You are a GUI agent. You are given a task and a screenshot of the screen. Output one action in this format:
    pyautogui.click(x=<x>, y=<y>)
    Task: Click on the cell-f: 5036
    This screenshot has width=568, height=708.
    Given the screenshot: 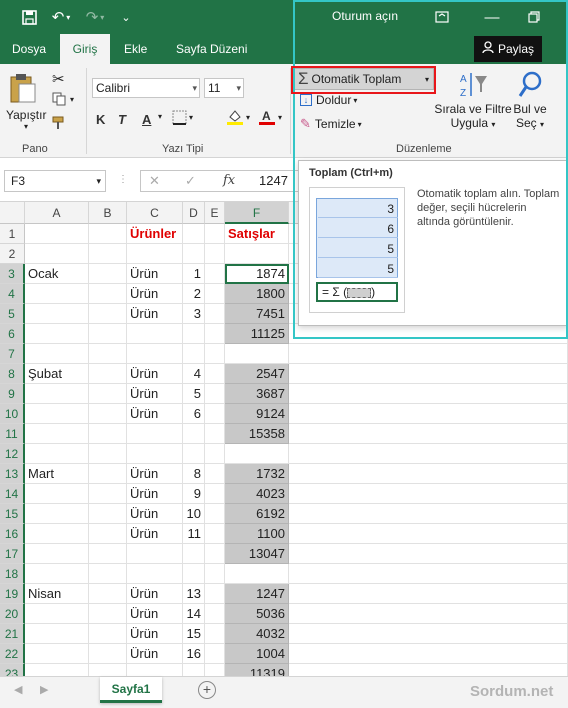 What is the action you would take?
    pyautogui.click(x=257, y=614)
    